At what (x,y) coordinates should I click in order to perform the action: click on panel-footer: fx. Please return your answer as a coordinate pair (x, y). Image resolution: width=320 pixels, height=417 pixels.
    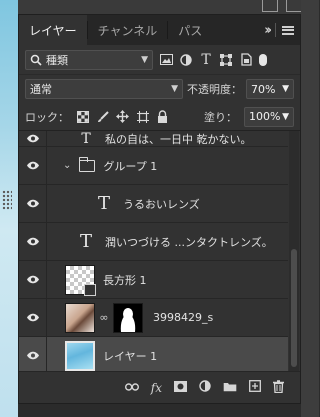
    Looking at the image, I should click on (159, 387).